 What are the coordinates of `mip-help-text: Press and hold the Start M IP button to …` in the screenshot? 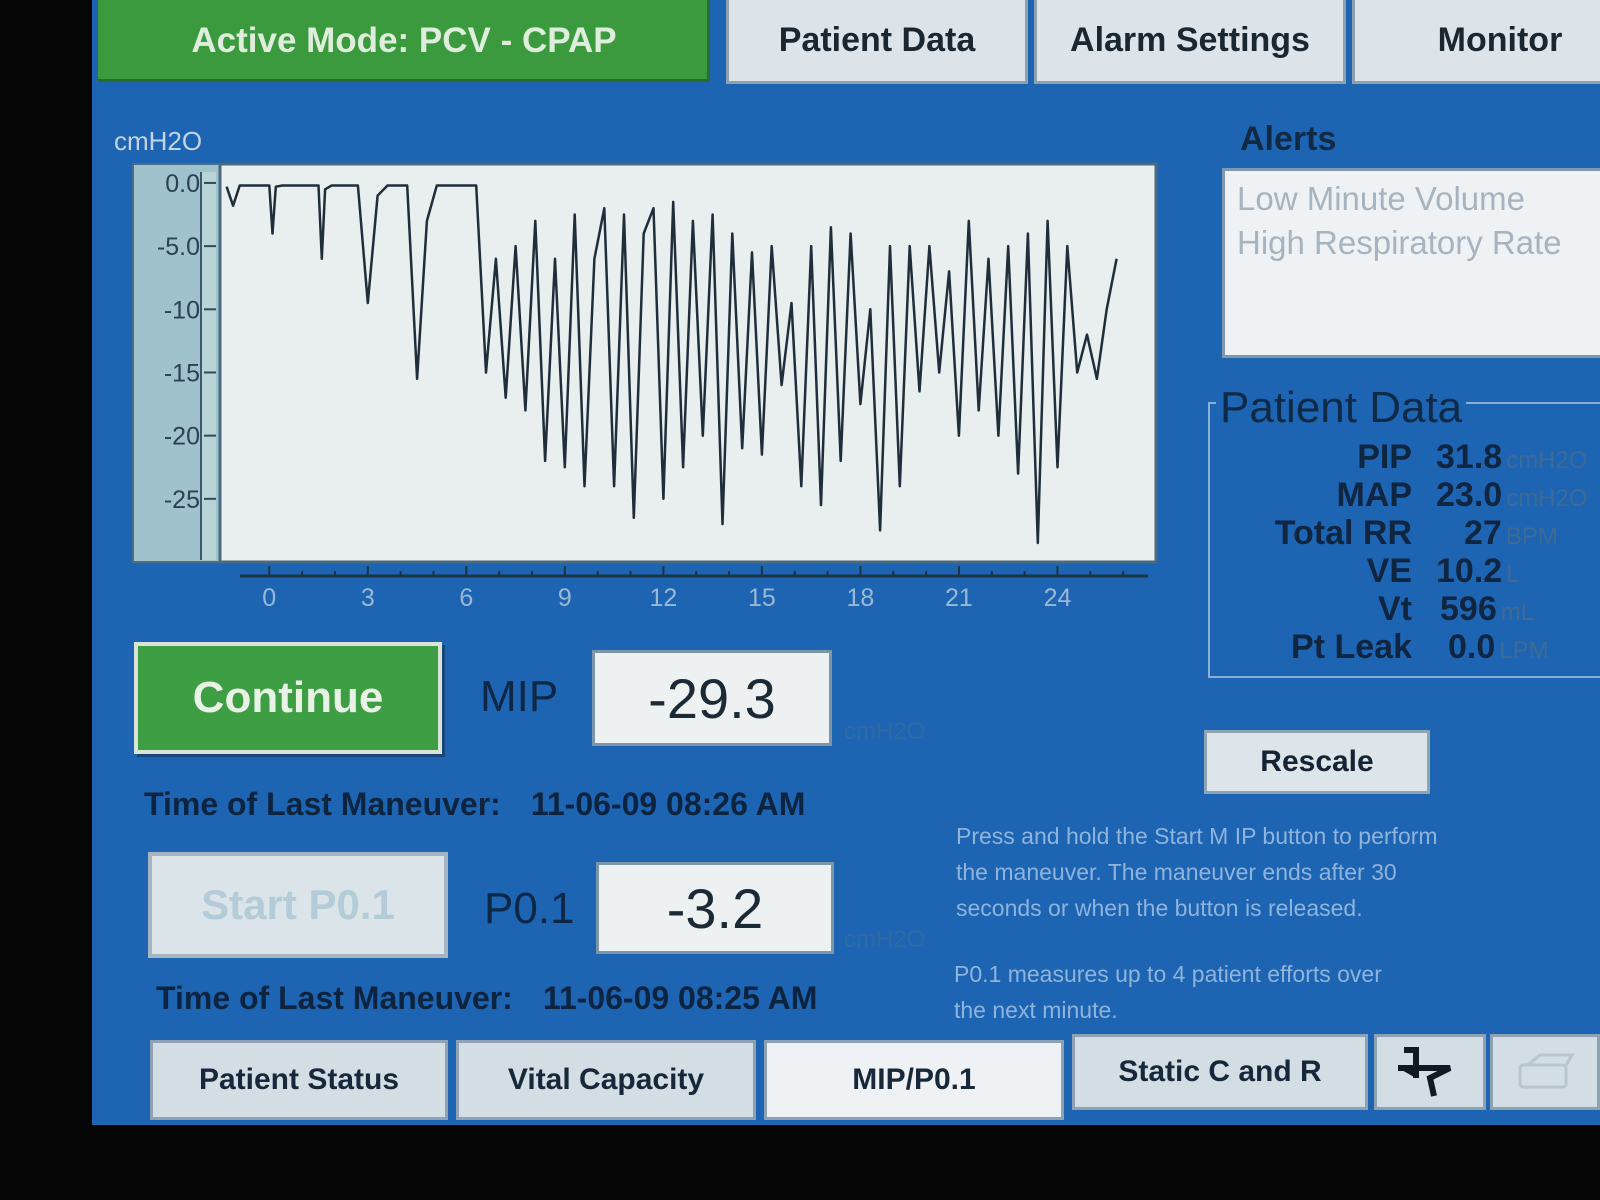 It's located at (1197, 872).